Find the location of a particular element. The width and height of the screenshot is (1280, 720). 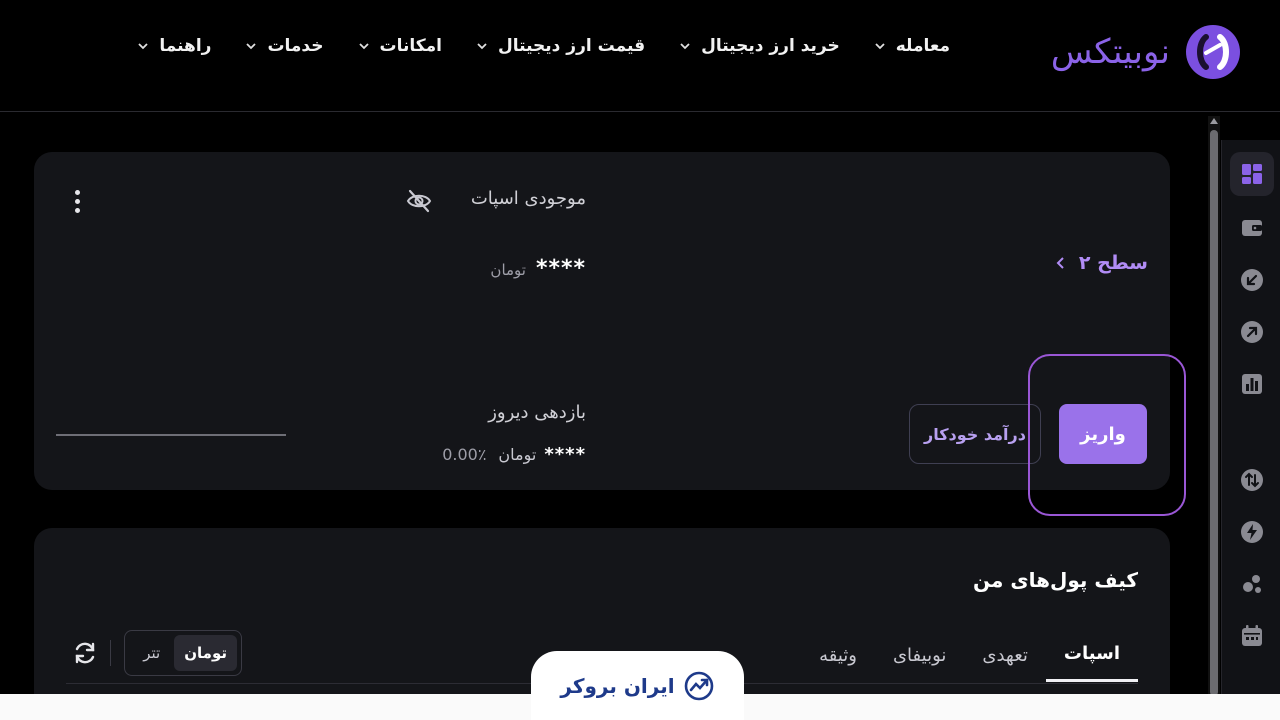

more-options-icon is located at coordinates (78, 203).